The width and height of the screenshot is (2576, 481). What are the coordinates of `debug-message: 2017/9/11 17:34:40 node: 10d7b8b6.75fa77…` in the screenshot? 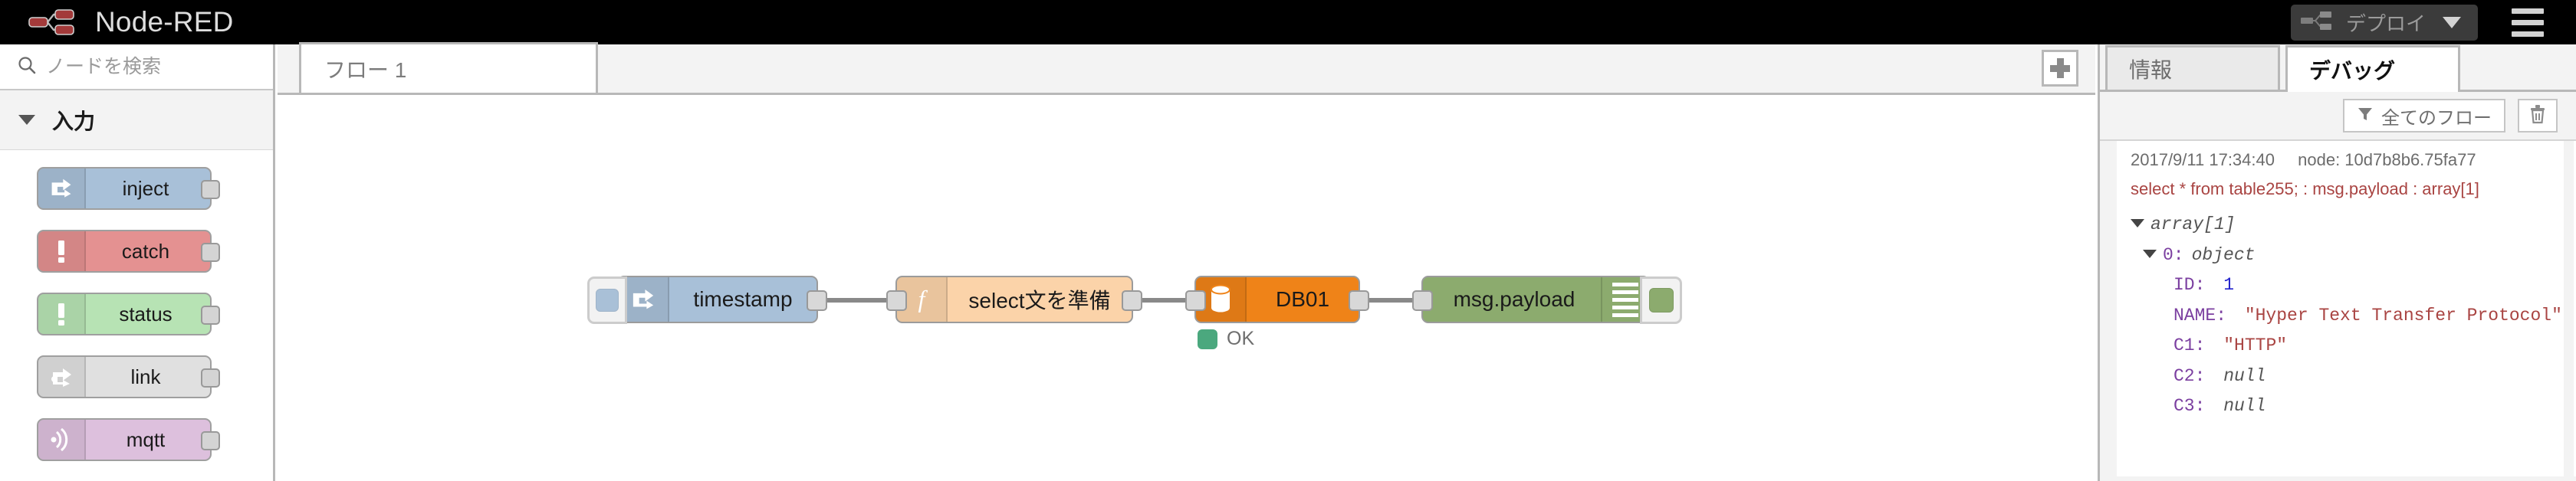 It's located at (2346, 281).